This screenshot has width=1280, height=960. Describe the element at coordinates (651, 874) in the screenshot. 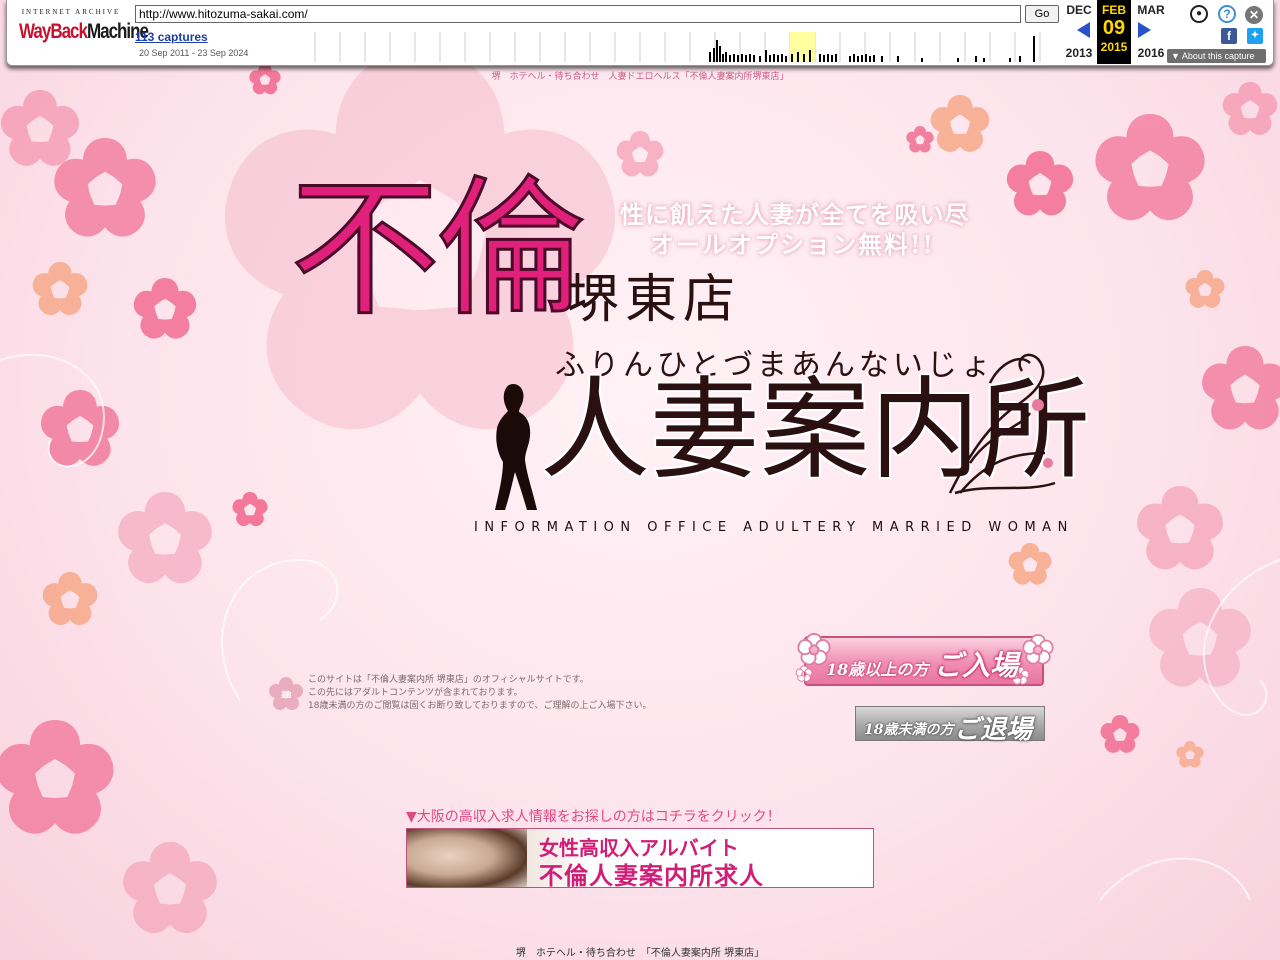

I see `recruit-banner-line2: 不倫人妻案内所求人` at that location.